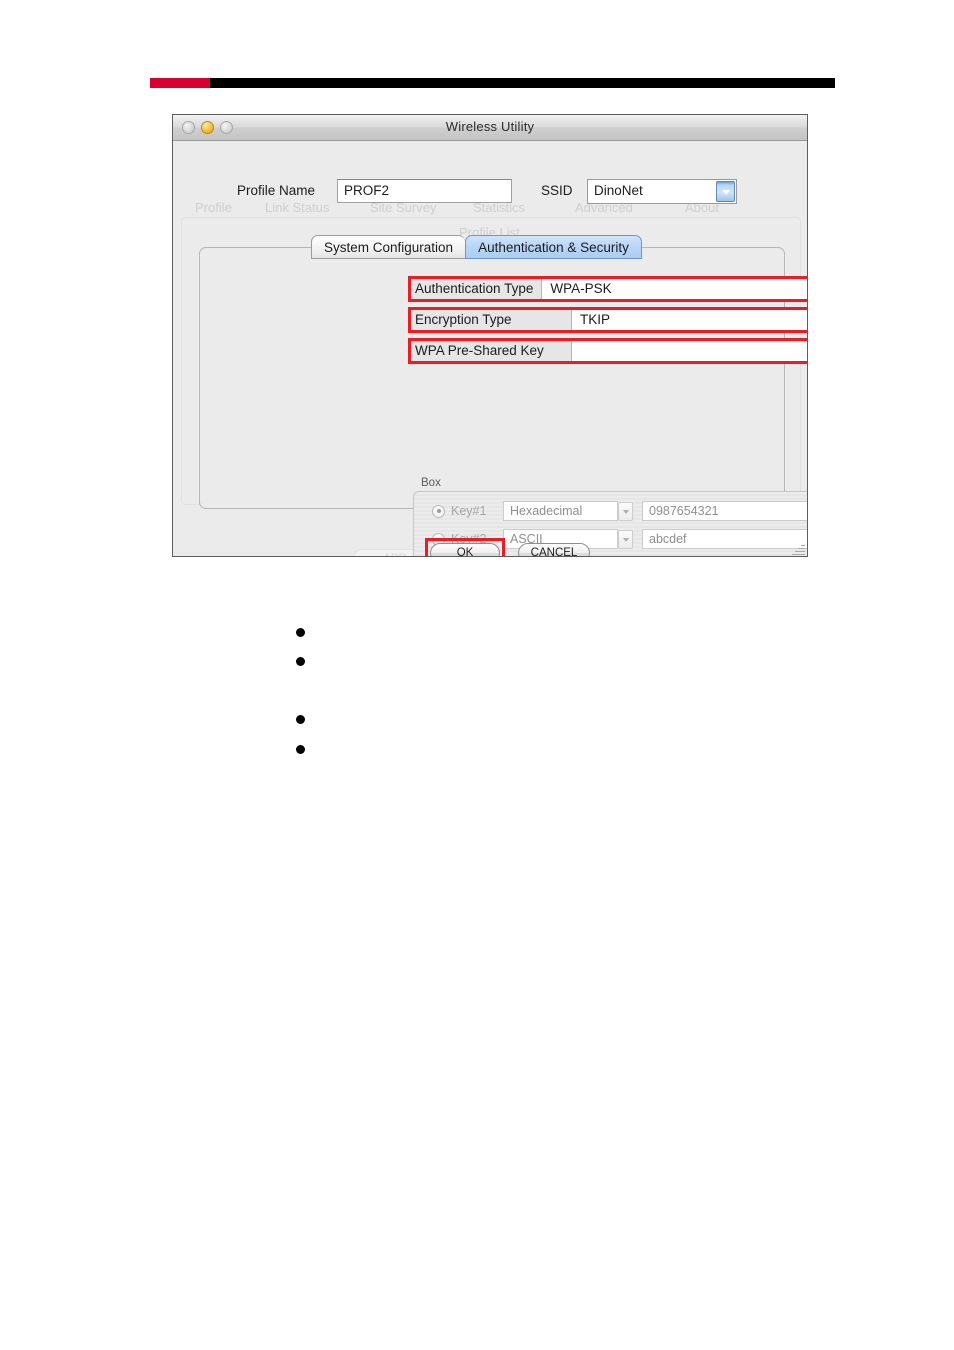  I want to click on page-header-rule, so click(492, 83).